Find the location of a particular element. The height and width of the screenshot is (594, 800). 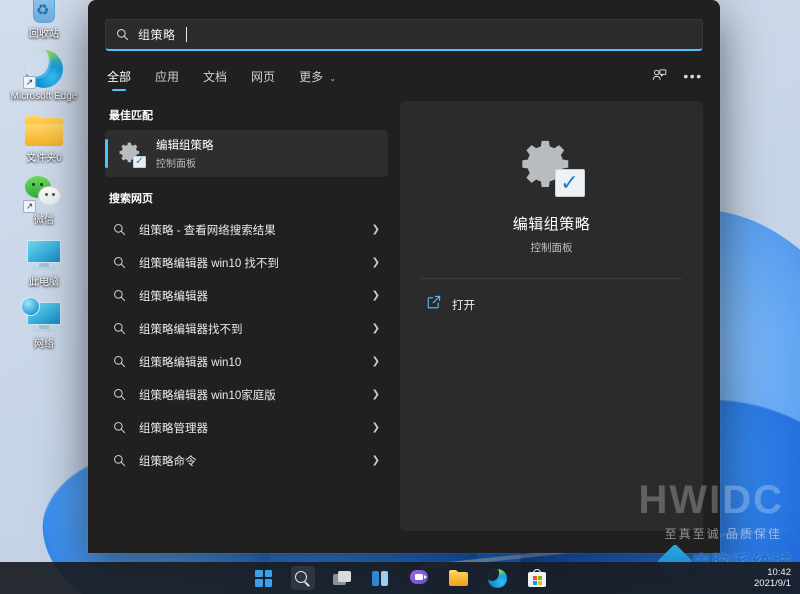

tab-more: 更多 ⌄ is located at coordinates (317, 78).